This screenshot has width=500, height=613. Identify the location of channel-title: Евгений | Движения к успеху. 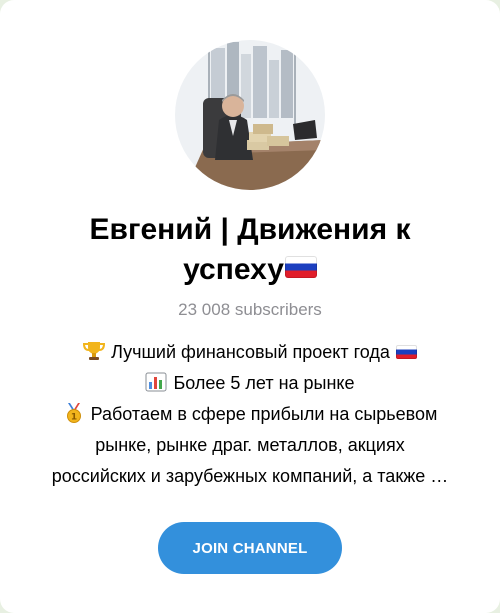
(250, 250).